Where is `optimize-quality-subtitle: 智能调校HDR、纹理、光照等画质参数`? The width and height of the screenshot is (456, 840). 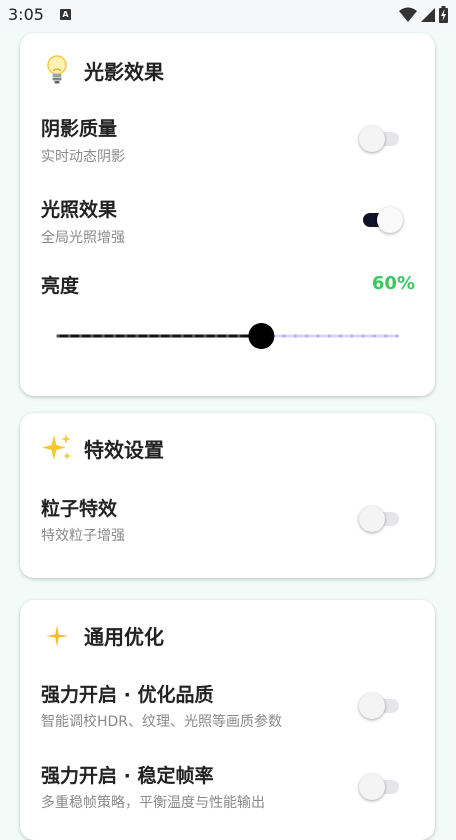 optimize-quality-subtitle: 智能调校HDR、纹理、光照等画质参数 is located at coordinates (162, 722).